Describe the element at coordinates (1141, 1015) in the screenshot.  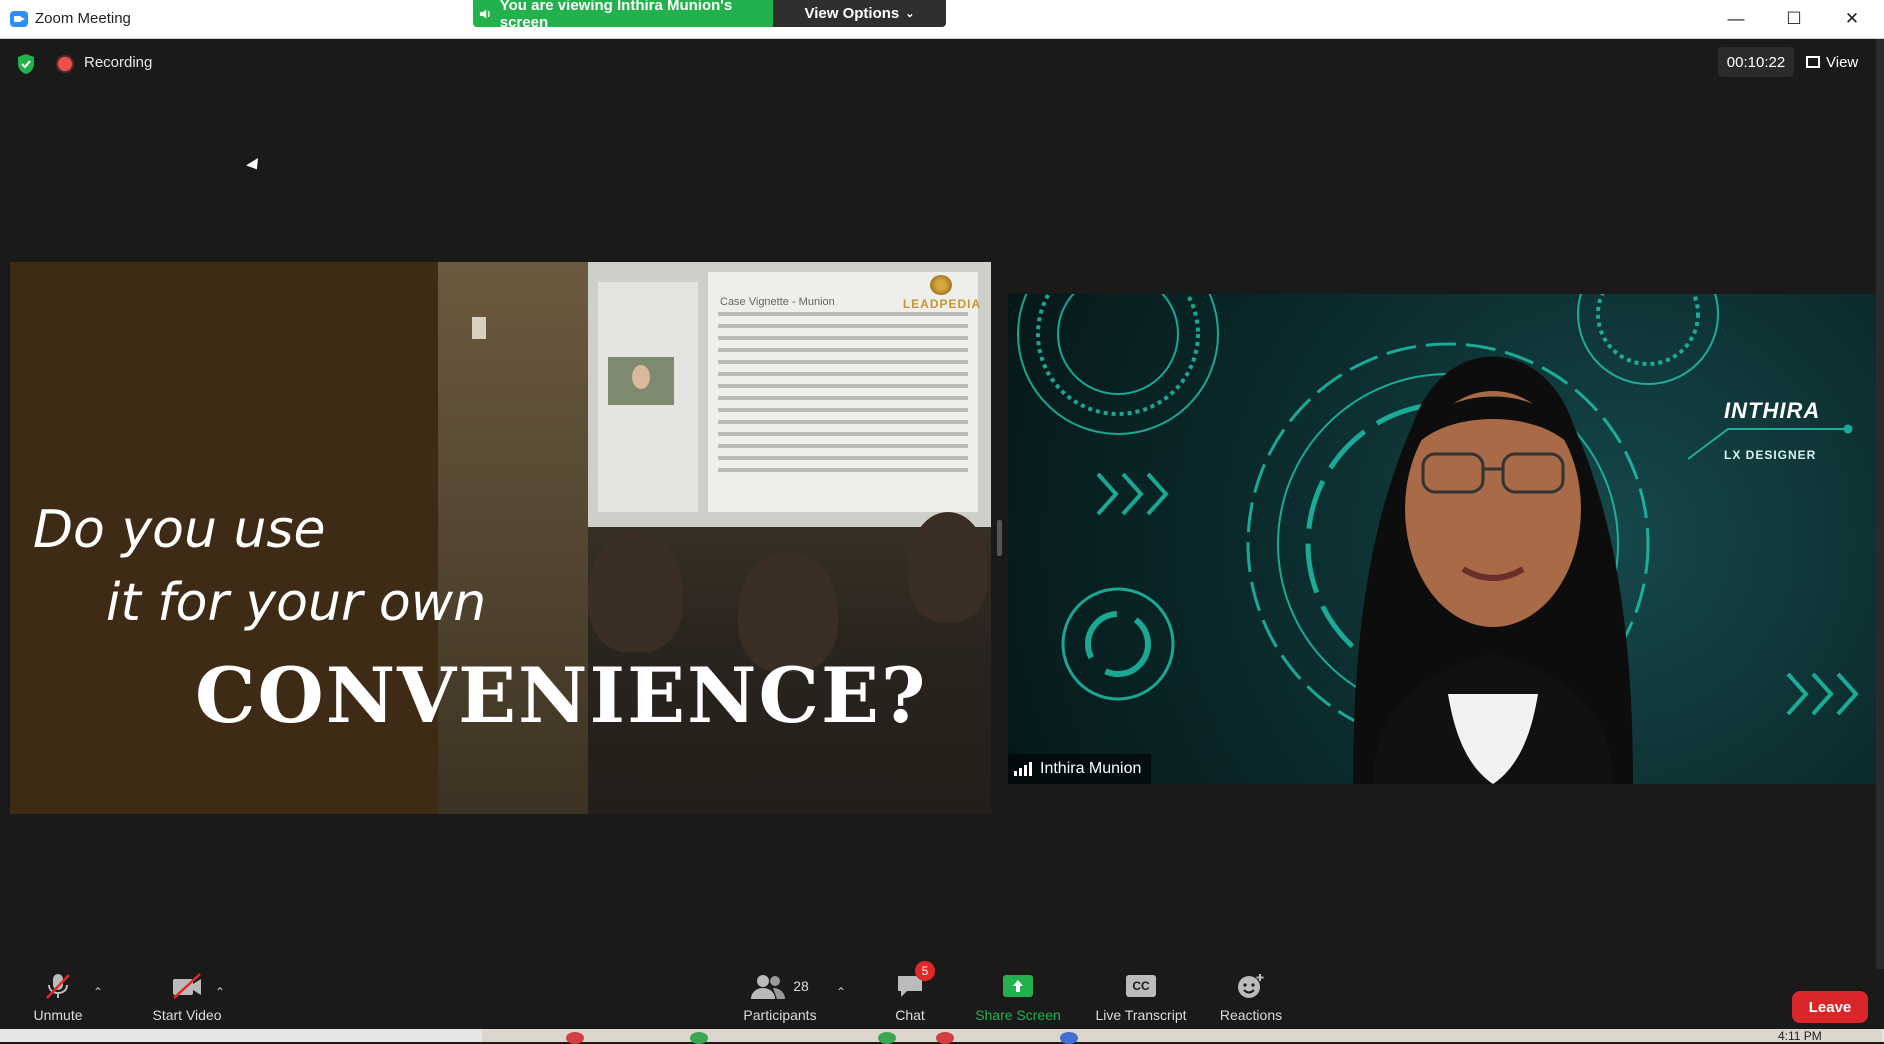
I see `live-transcript-label: Live Transcript` at that location.